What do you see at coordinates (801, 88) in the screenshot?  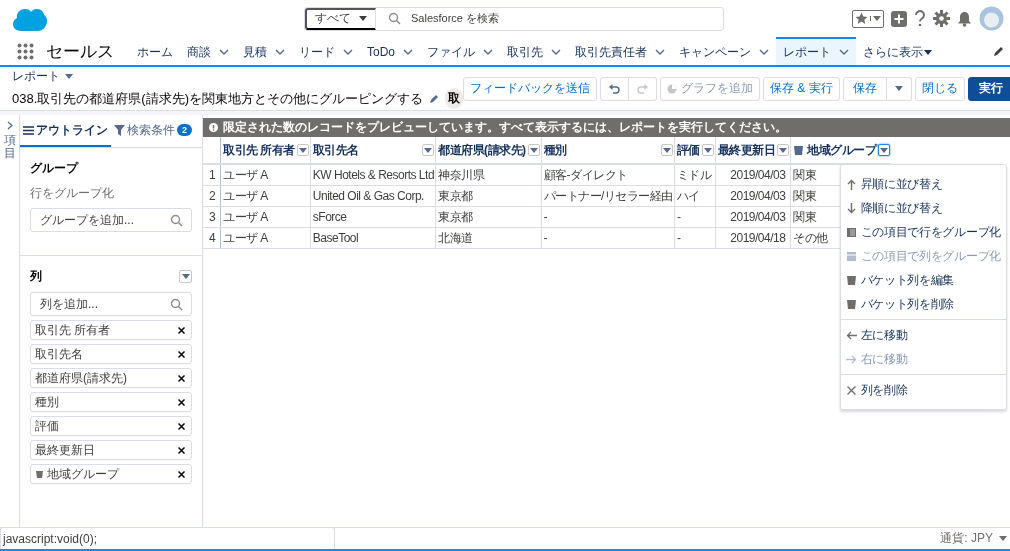 I see `toolbar-button: 保存 & 実行` at bounding box center [801, 88].